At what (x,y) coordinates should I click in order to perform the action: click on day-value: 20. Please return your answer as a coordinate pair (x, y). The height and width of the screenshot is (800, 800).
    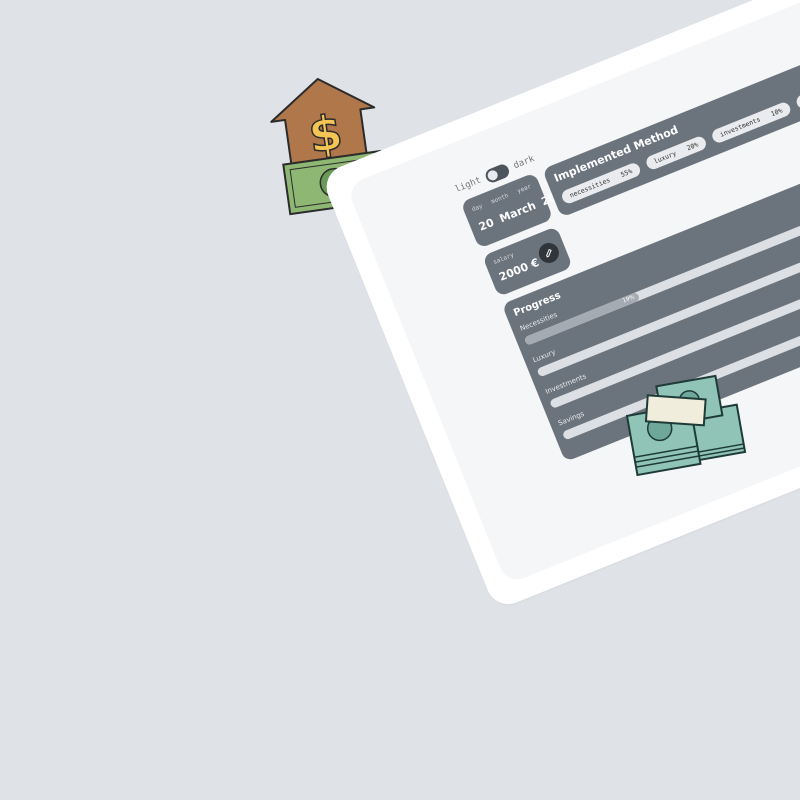
    Looking at the image, I should click on (486, 224).